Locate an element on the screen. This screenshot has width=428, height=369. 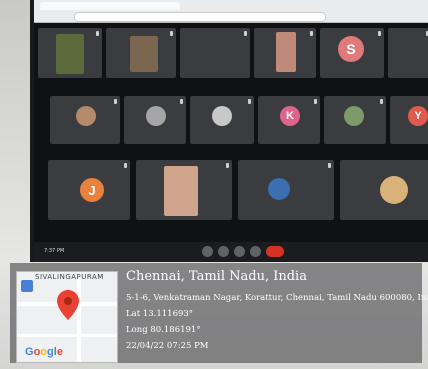
meeting-time: 7:37 PM is located at coordinates (54, 251).